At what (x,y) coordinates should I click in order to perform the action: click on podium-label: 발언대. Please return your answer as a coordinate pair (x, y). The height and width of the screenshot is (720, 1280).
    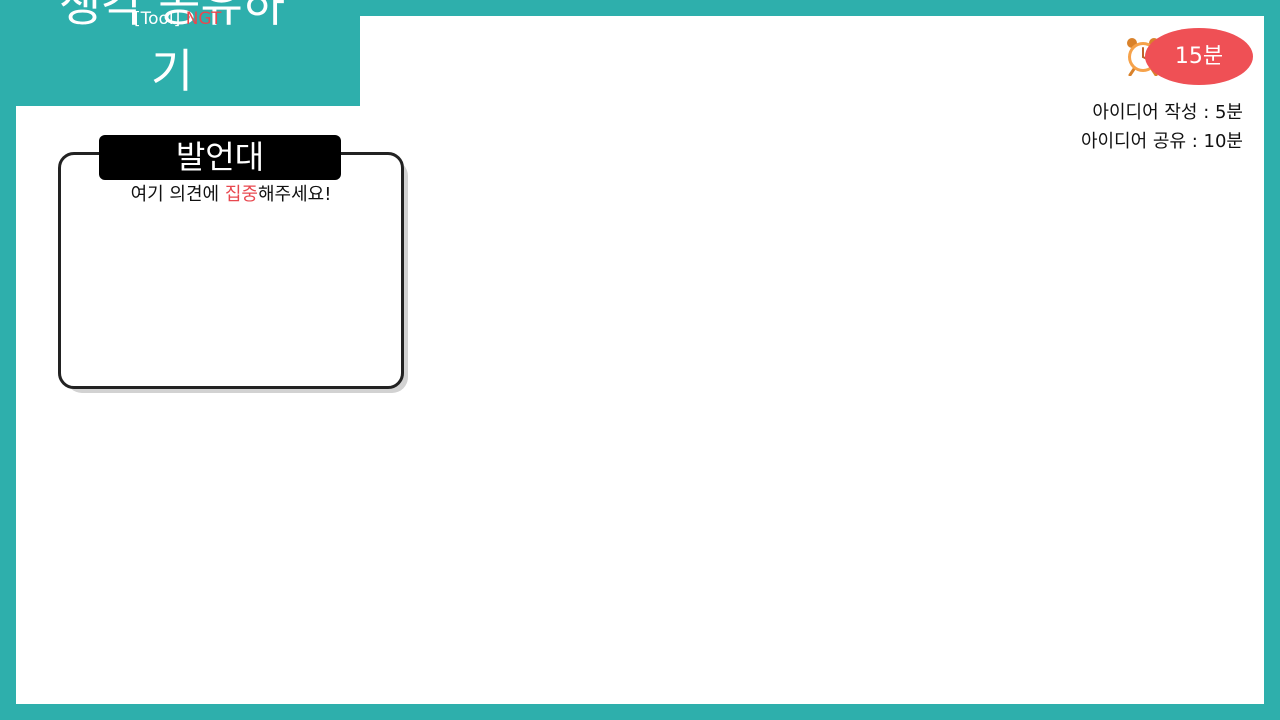
    Looking at the image, I should click on (220, 157).